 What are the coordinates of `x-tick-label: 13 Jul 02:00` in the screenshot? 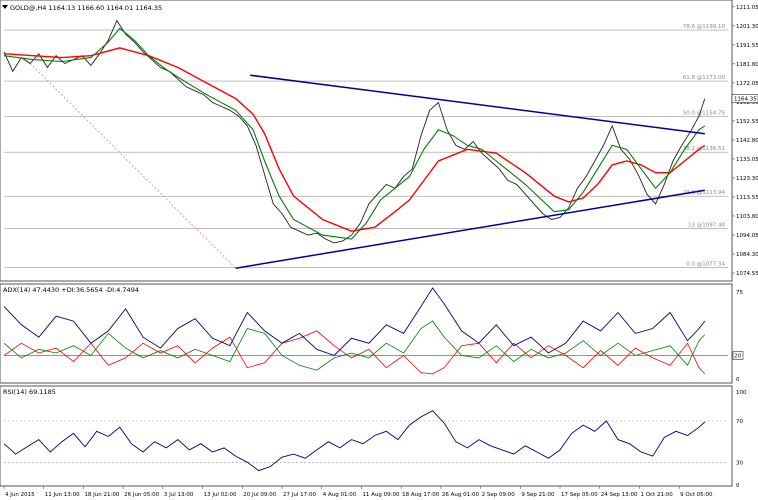 It's located at (220, 495).